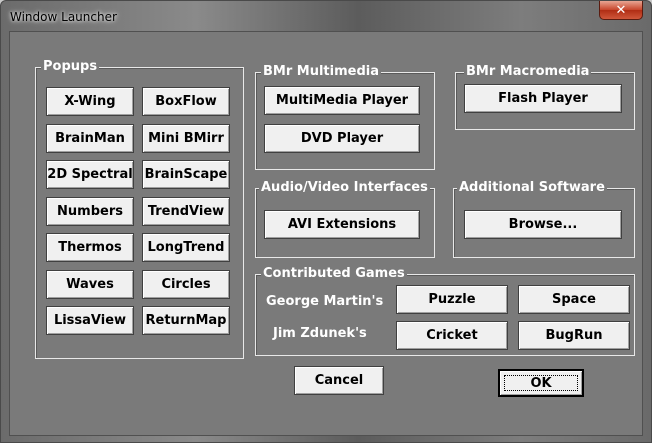 The height and width of the screenshot is (443, 652). Describe the element at coordinates (342, 100) in the screenshot. I see `multimedia-player-button: MultiMedia Player` at that location.